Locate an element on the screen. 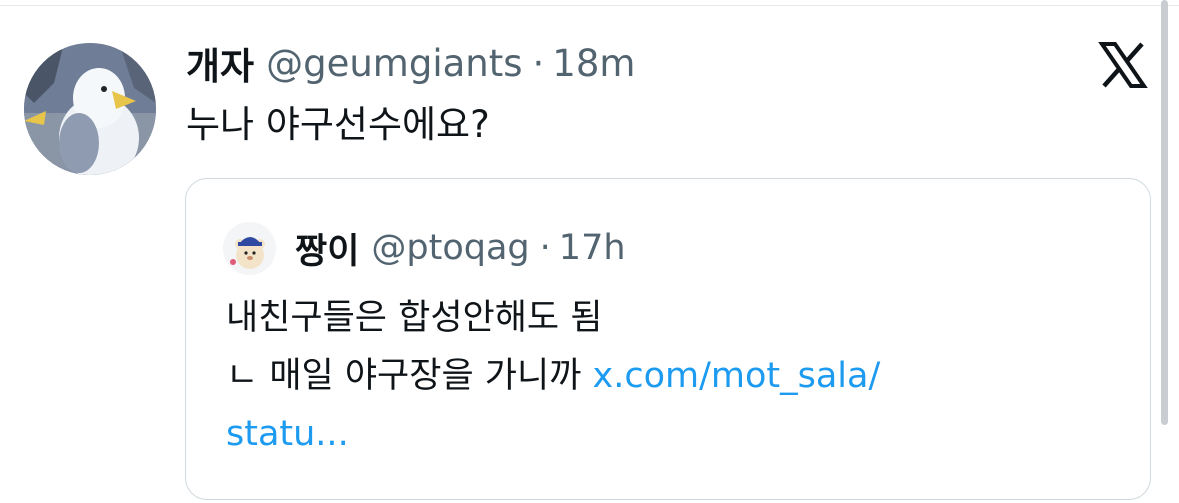 This screenshot has width=1179, height=503. tweet-header: 개자 @geumgiants · 18m is located at coordinates (410, 63).